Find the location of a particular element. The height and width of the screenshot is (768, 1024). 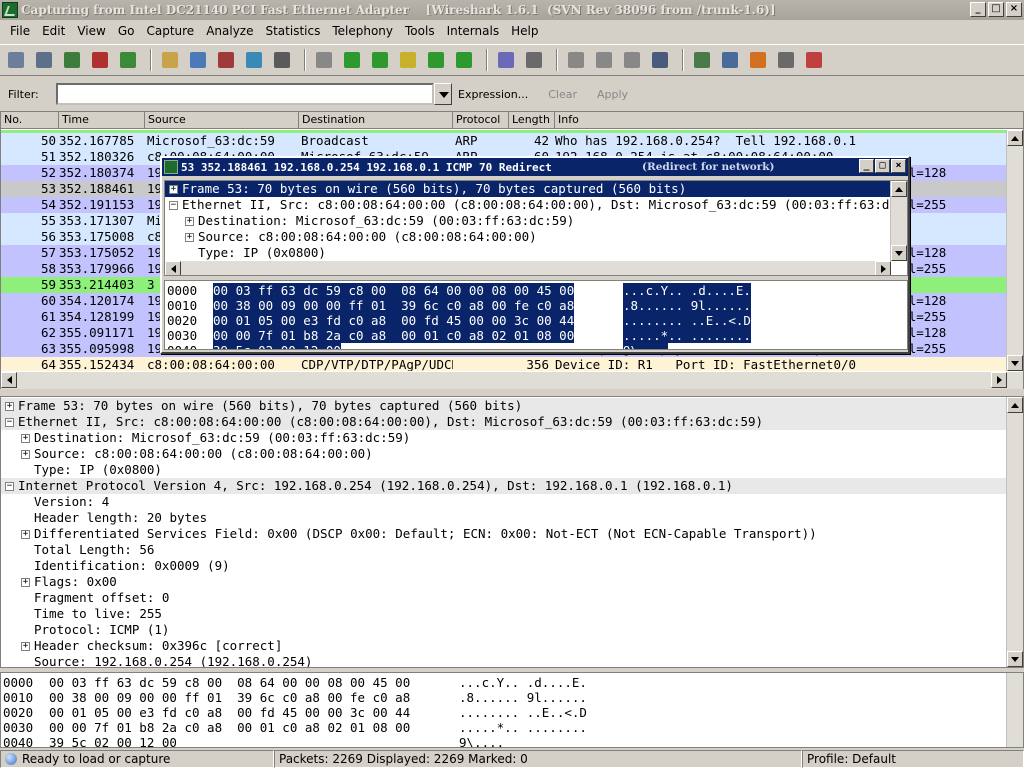

reload-button is located at coordinates (254, 60).